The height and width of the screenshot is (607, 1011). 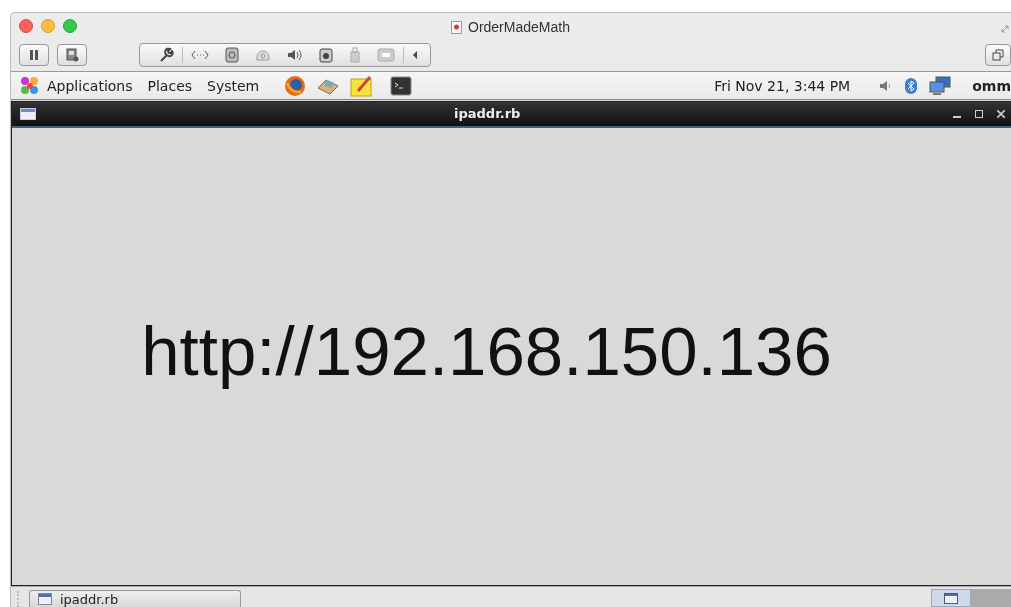 What do you see at coordinates (979, 114) in the screenshot?
I see `maximize-icon` at bounding box center [979, 114].